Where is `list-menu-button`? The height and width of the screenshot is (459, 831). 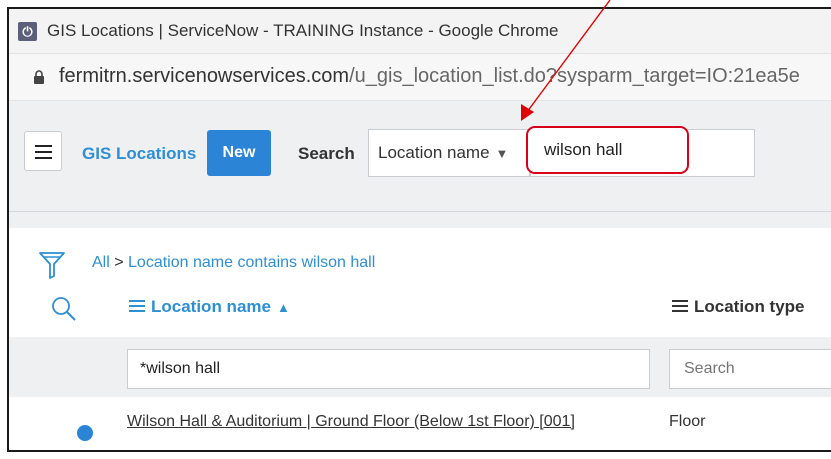
list-menu-button is located at coordinates (43, 151).